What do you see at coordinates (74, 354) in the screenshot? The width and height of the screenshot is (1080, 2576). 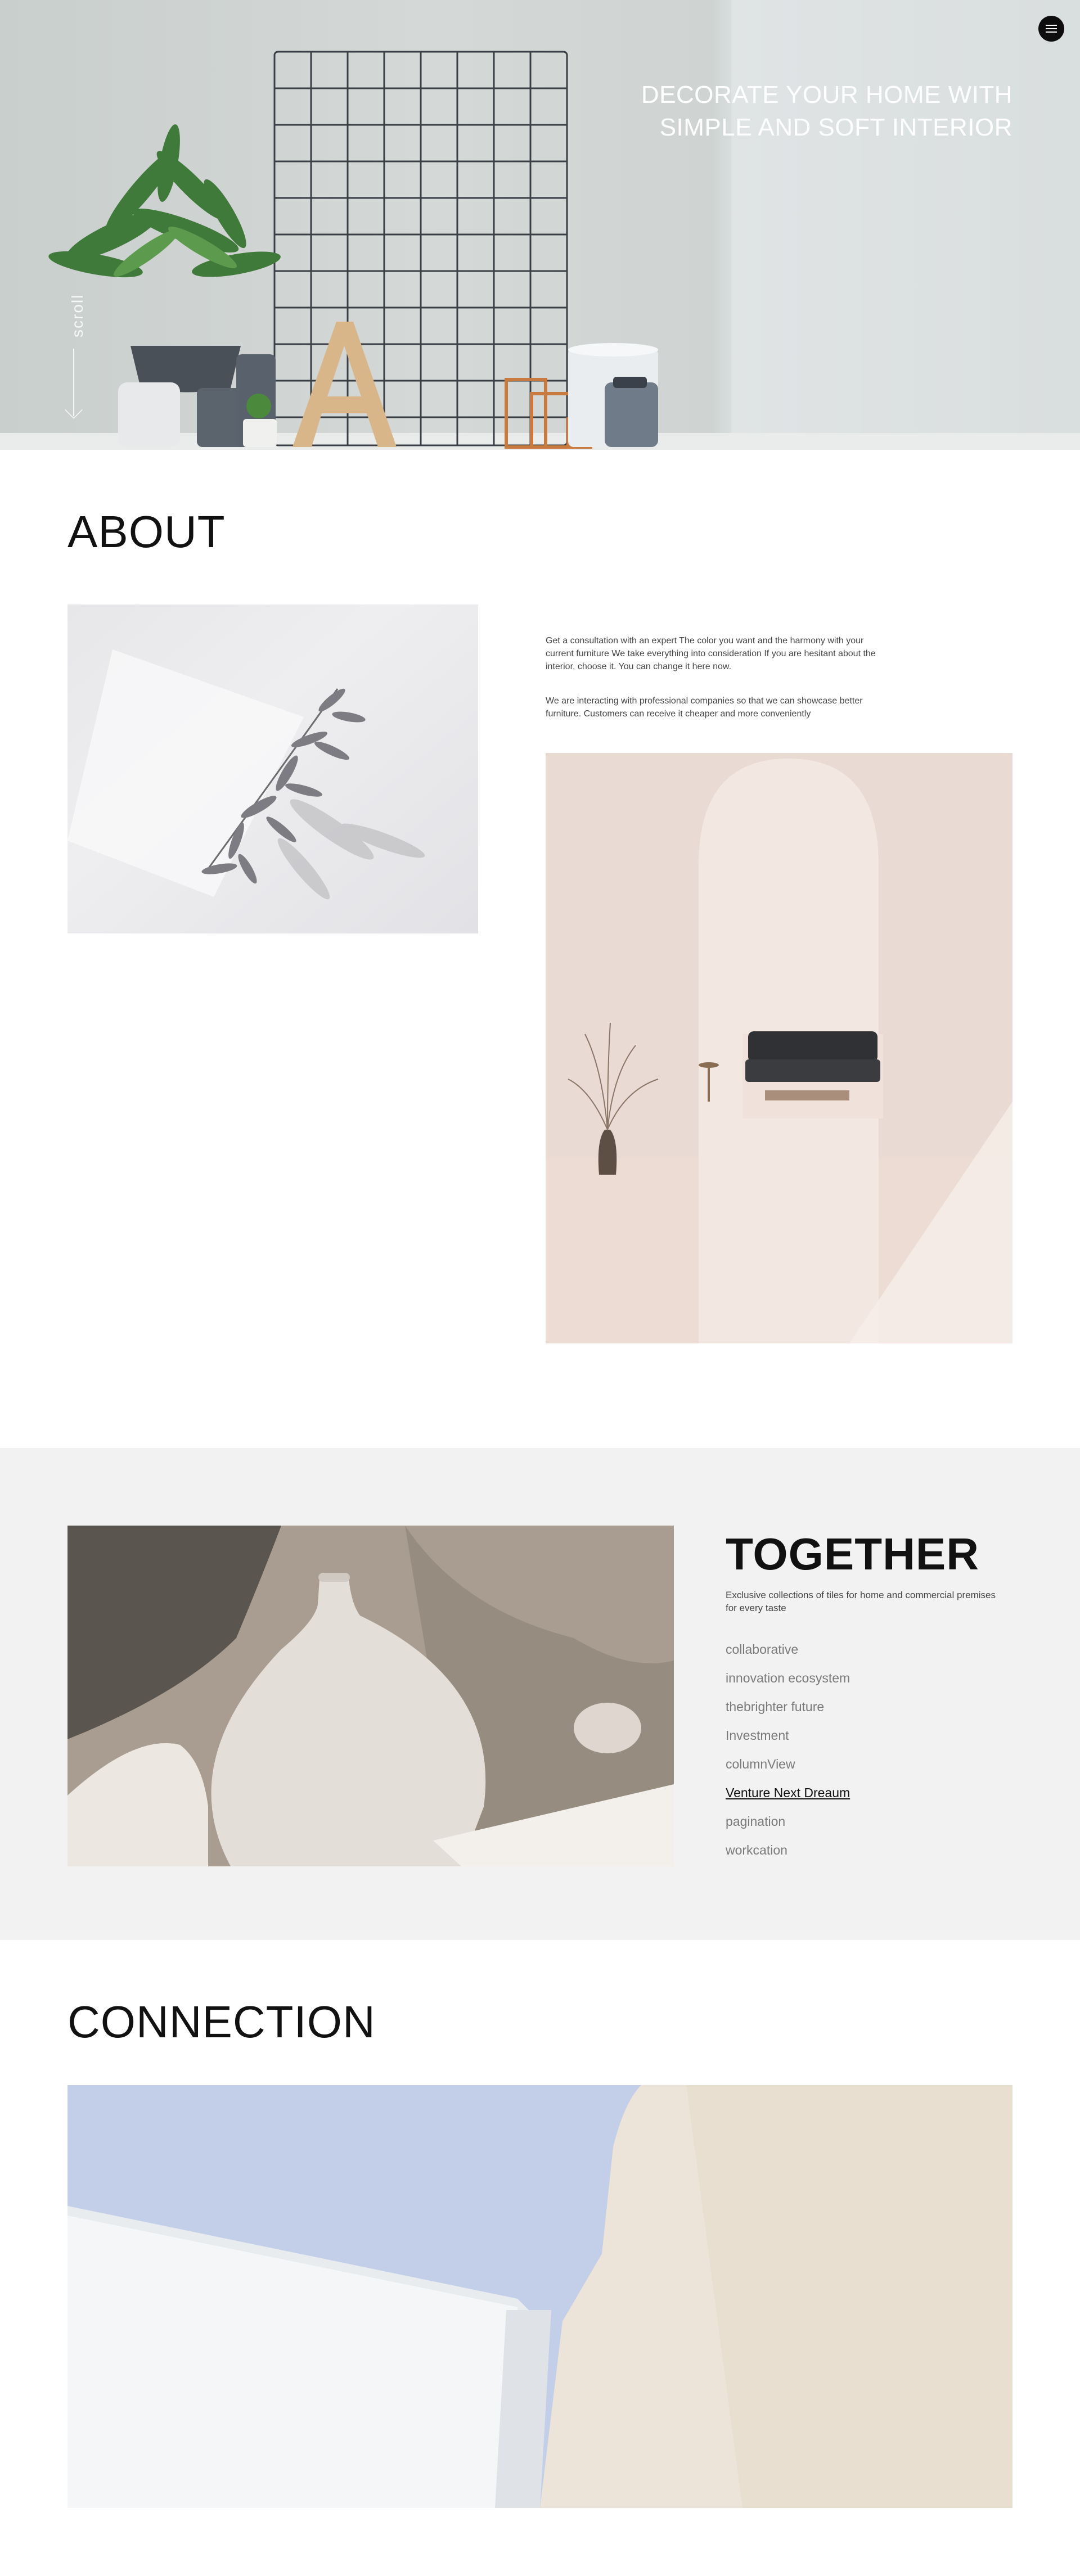 I see `scroll-indicator: scroll` at bounding box center [74, 354].